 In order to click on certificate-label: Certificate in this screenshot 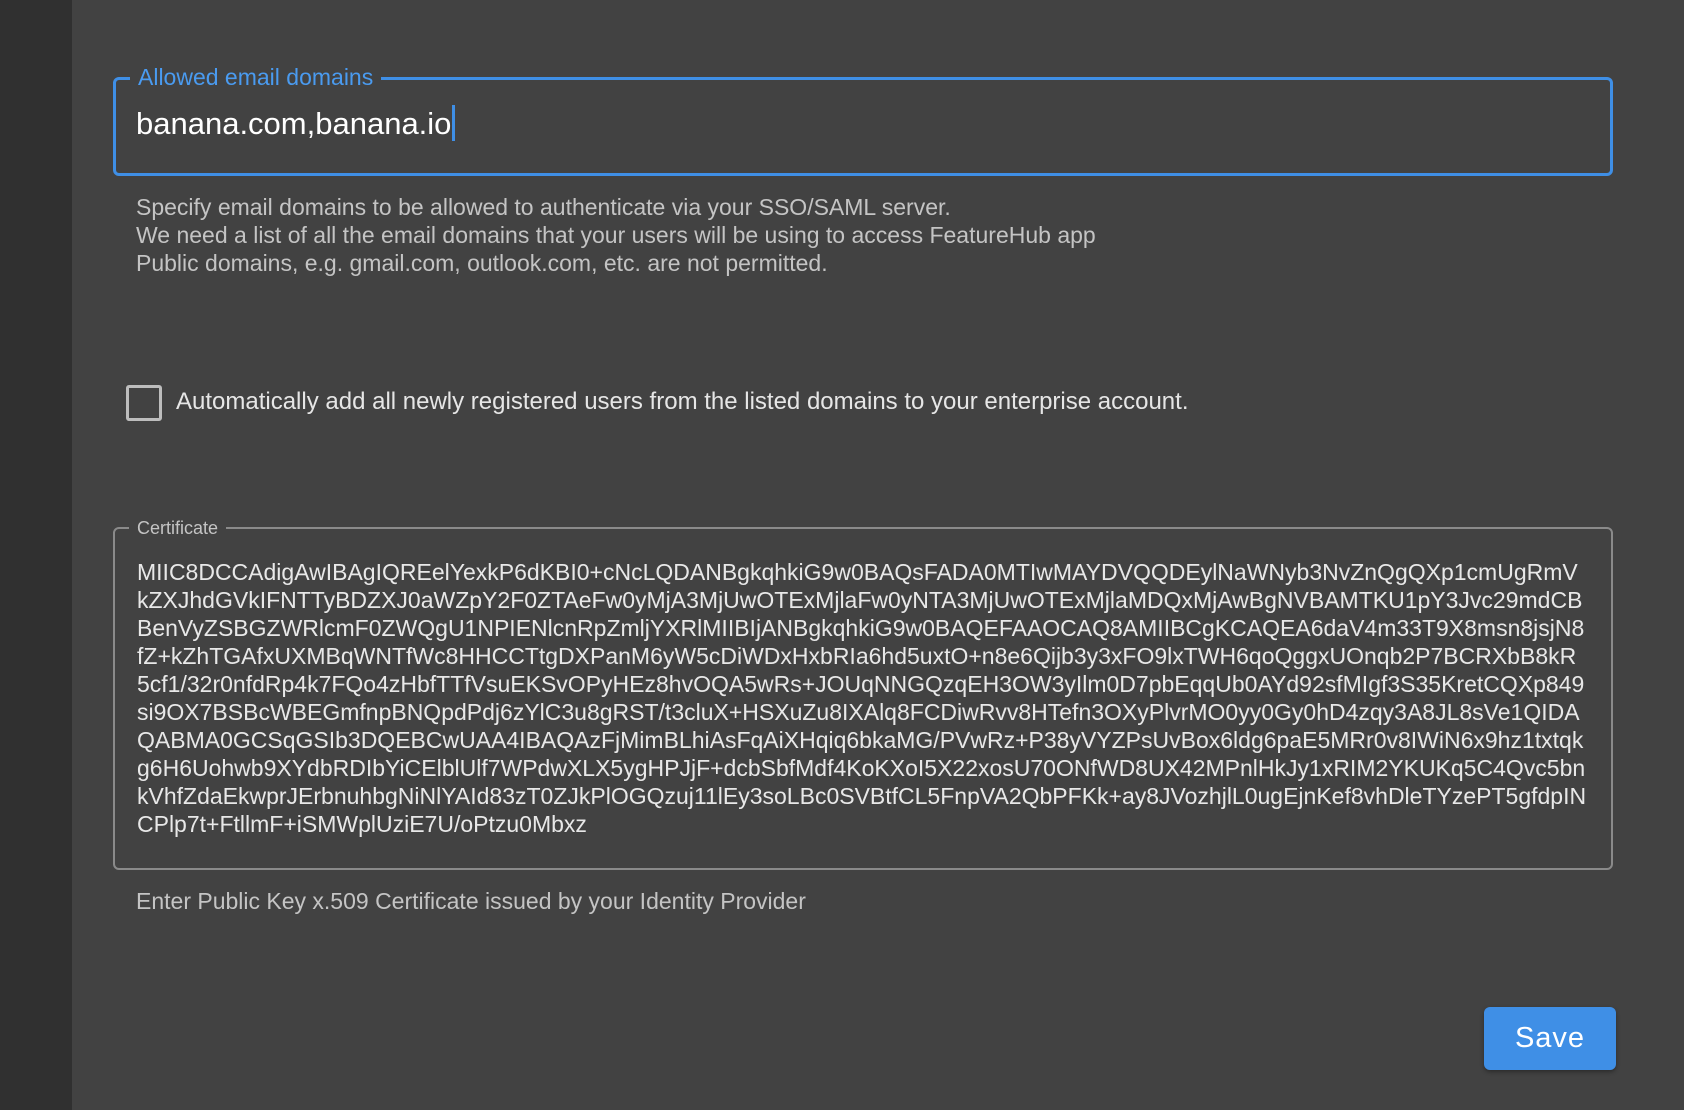, I will do `click(178, 528)`.